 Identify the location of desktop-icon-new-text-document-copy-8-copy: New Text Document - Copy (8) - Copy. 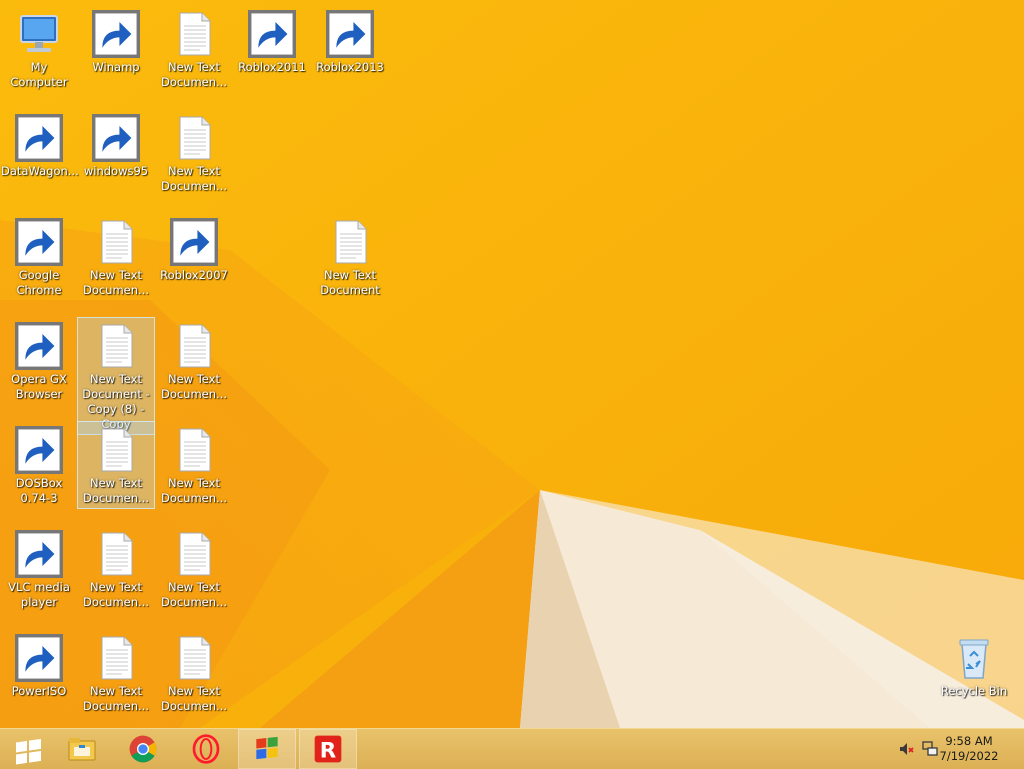
(116, 376).